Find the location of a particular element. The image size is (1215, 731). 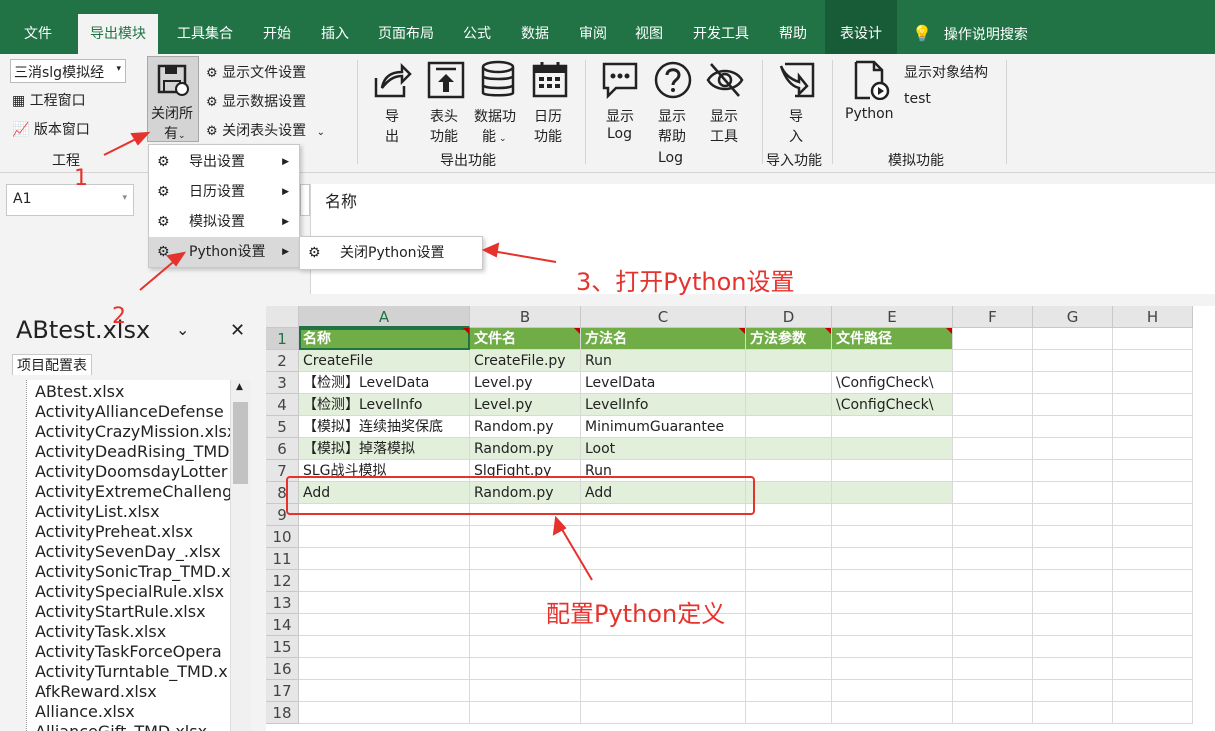

annotation-step-2: 2 is located at coordinates (119, 316).